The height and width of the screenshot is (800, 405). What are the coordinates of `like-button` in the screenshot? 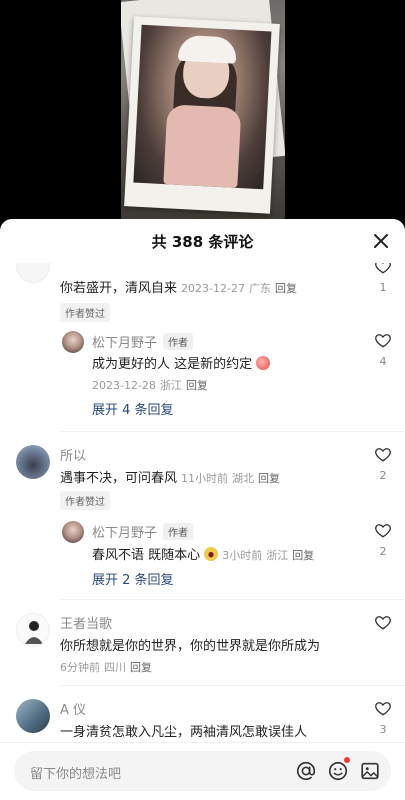 It's located at (383, 624).